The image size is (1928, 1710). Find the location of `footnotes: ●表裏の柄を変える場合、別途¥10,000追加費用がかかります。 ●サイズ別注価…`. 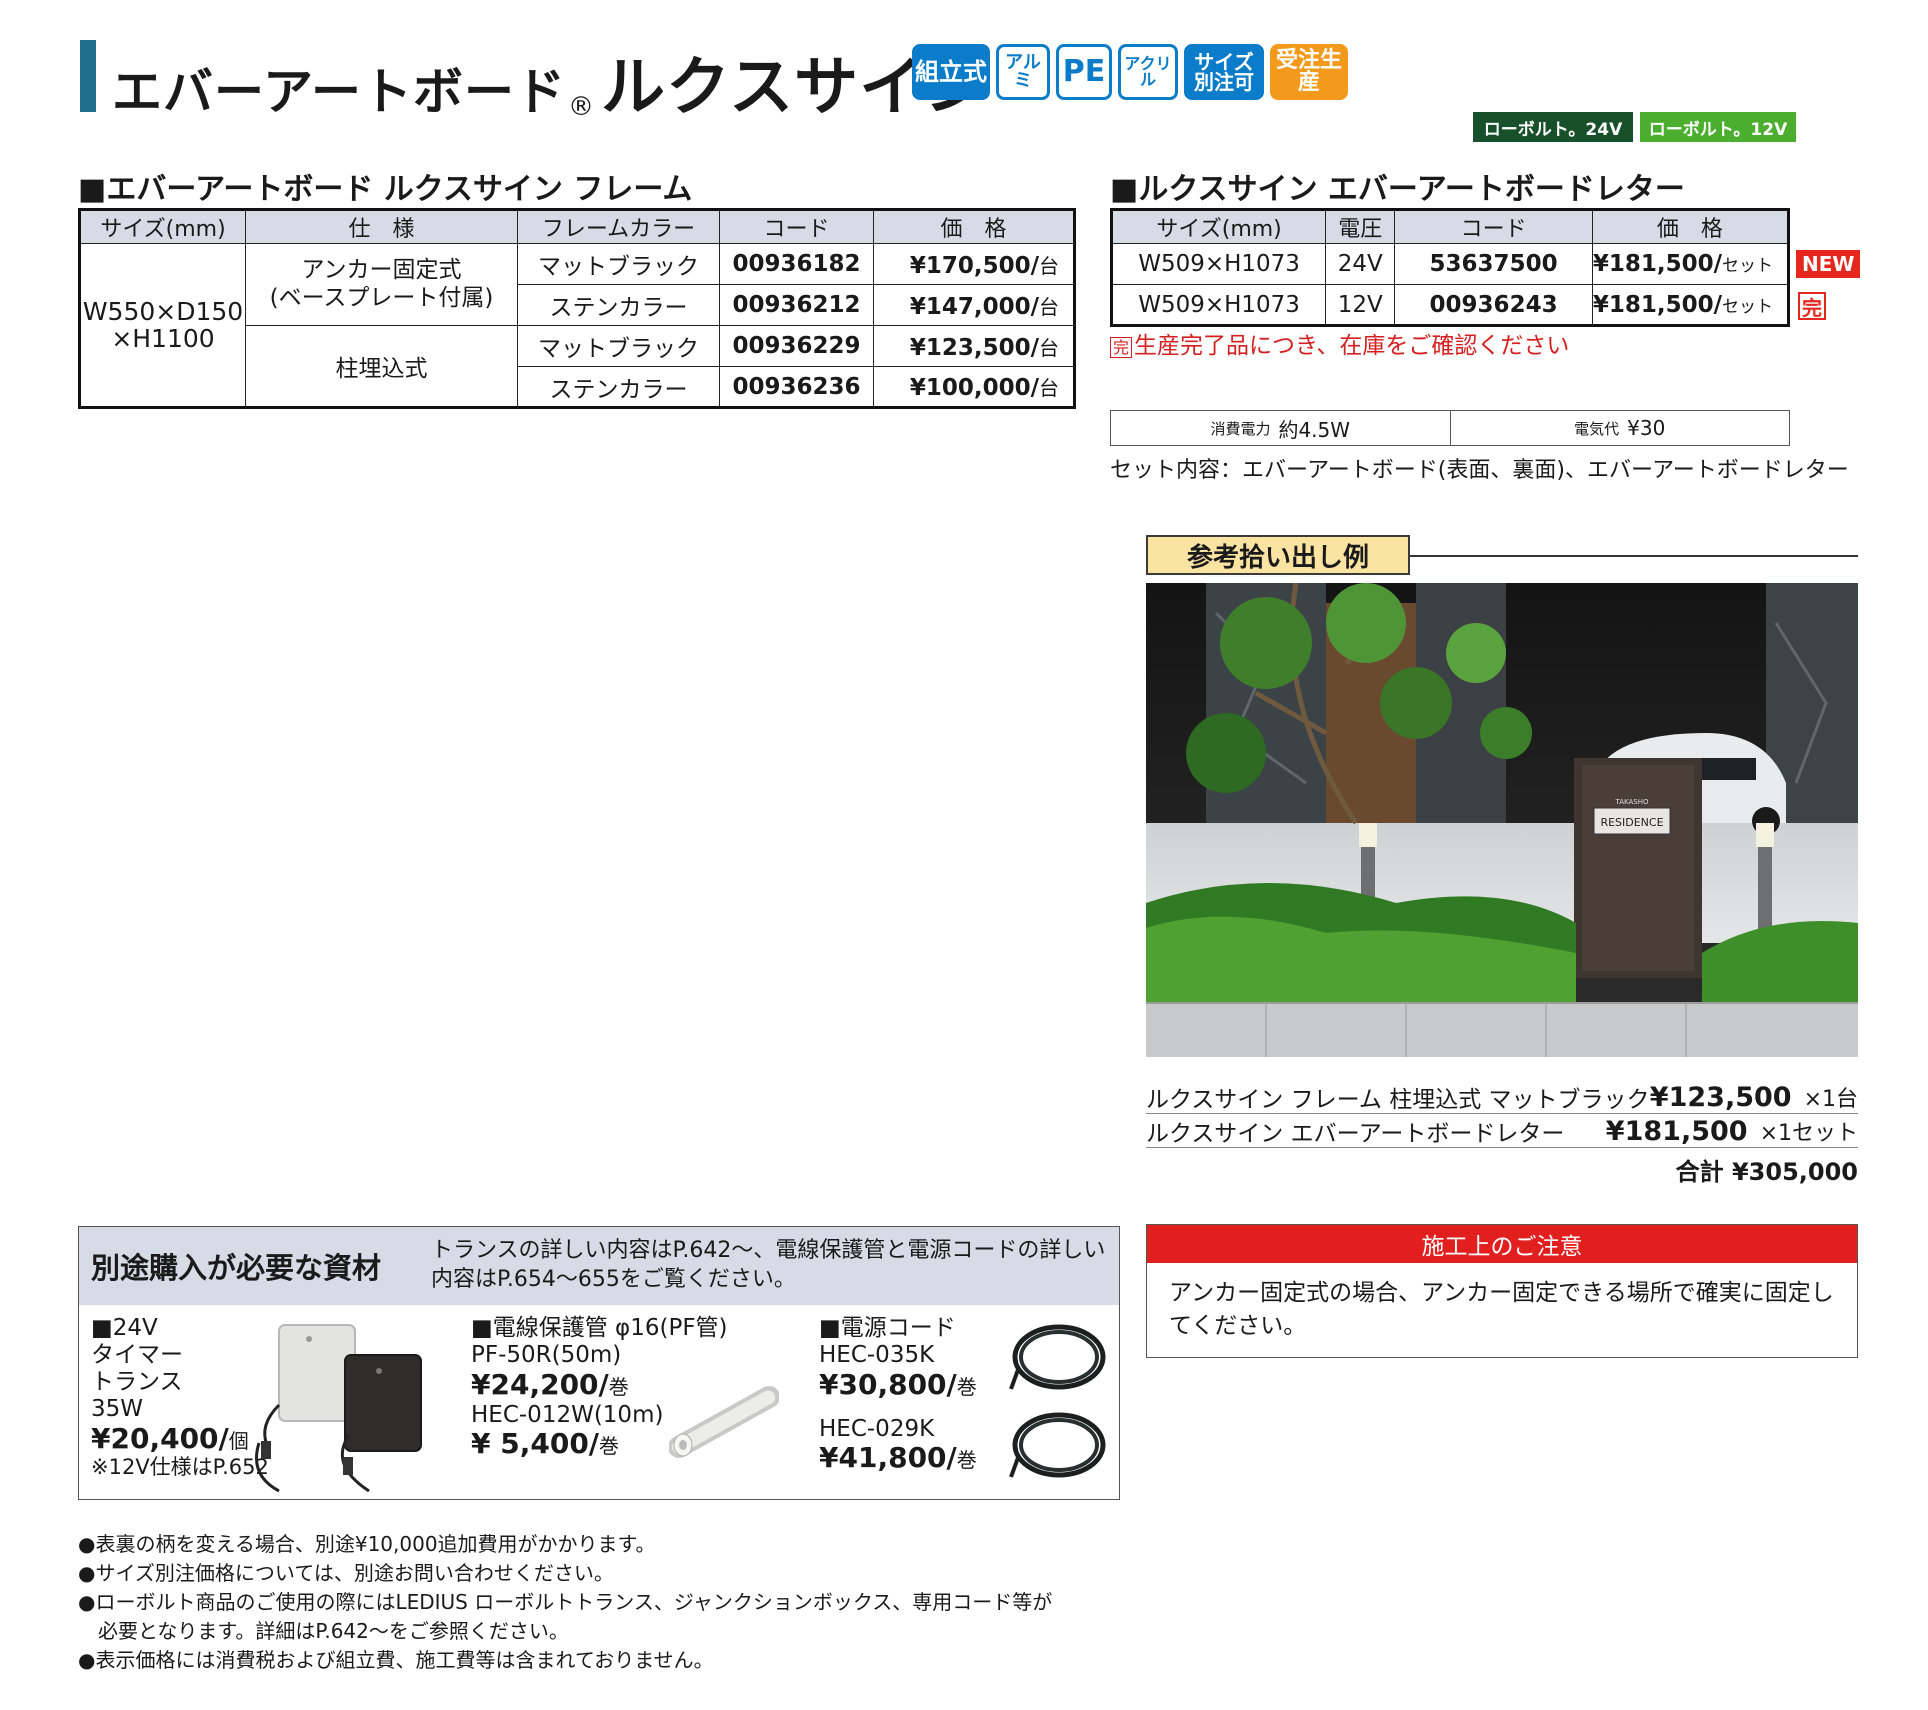

footnotes: ●表裏の柄を変える場合、別途¥10,000追加費用がかかります。 ●サイズ別注価… is located at coordinates (565, 1602).